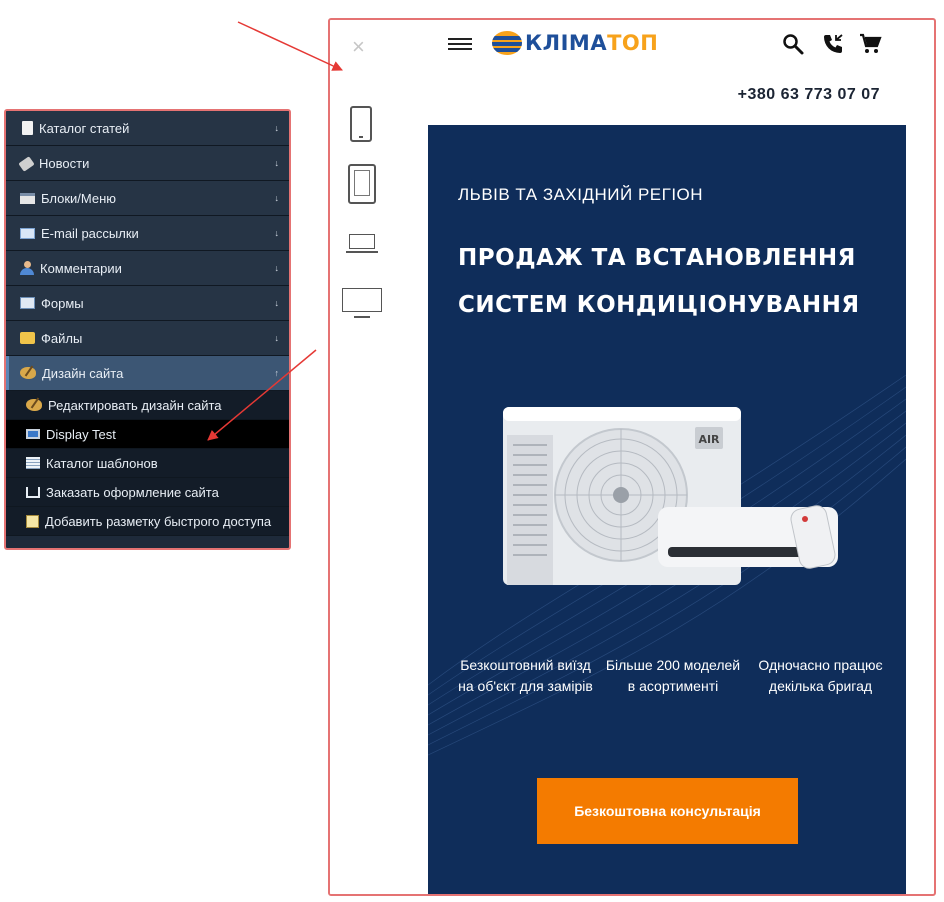  What do you see at coordinates (820, 675) in the screenshot?
I see `feature-teams: Одночасно працює декілька бригад` at bounding box center [820, 675].